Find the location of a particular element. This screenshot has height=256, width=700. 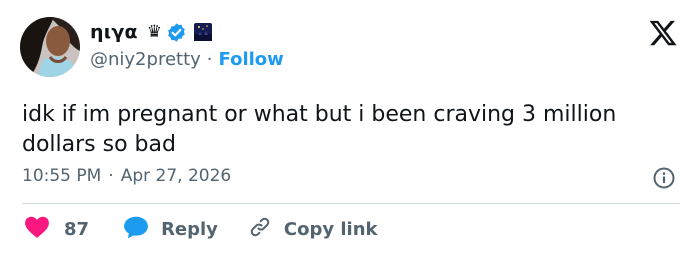

verified-badge-icon is located at coordinates (176, 32).